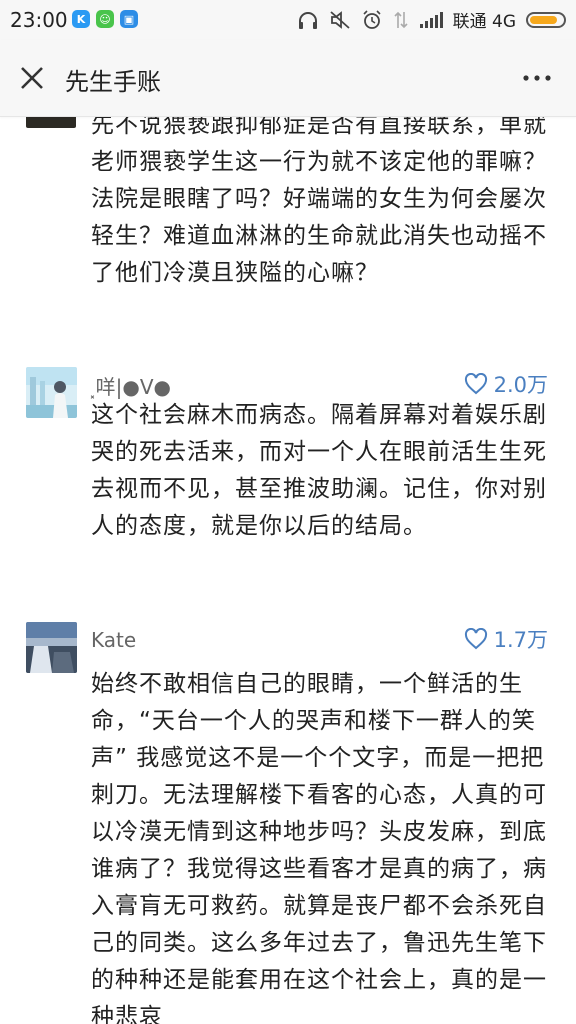 Image resolution: width=576 pixels, height=1024 pixels. What do you see at coordinates (520, 385) in the screenshot?
I see `like-count: 2.0万` at bounding box center [520, 385].